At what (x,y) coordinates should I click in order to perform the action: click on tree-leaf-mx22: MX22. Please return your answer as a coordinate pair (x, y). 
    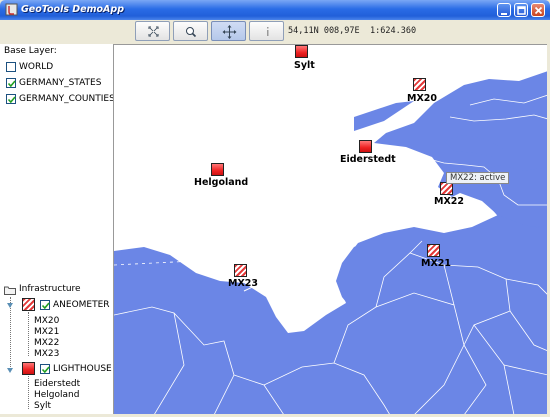
    Looking at the image, I should click on (46, 343).